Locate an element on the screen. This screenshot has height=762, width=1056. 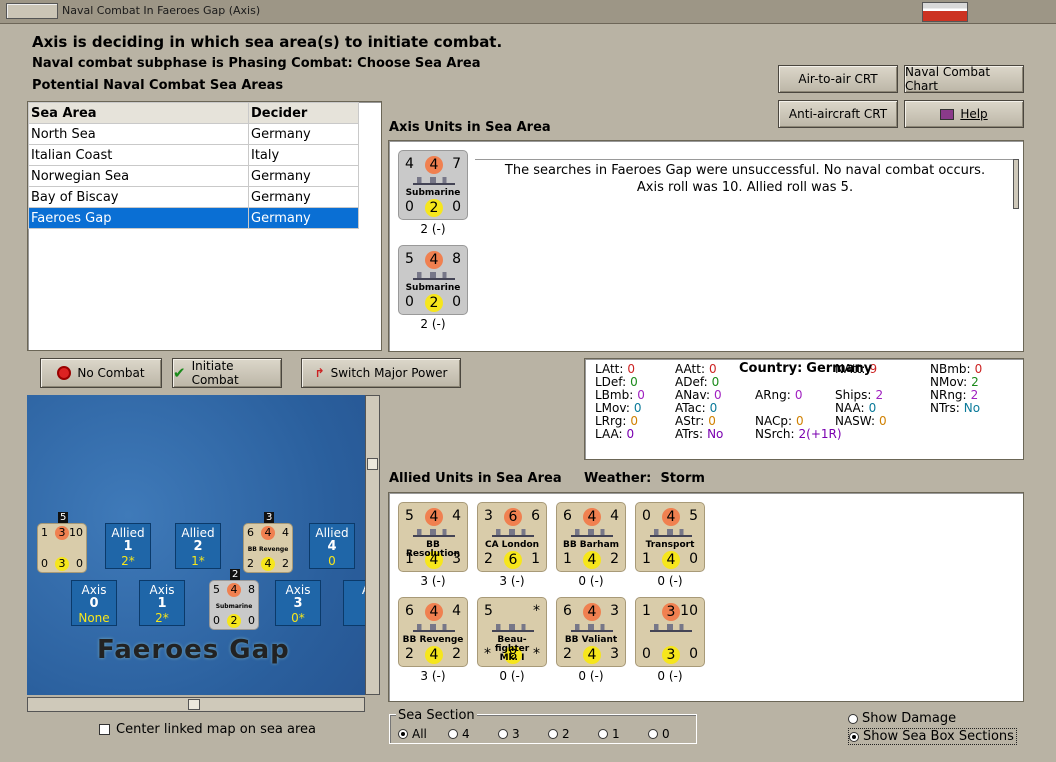
center-map-checkbox is located at coordinates (104, 729).